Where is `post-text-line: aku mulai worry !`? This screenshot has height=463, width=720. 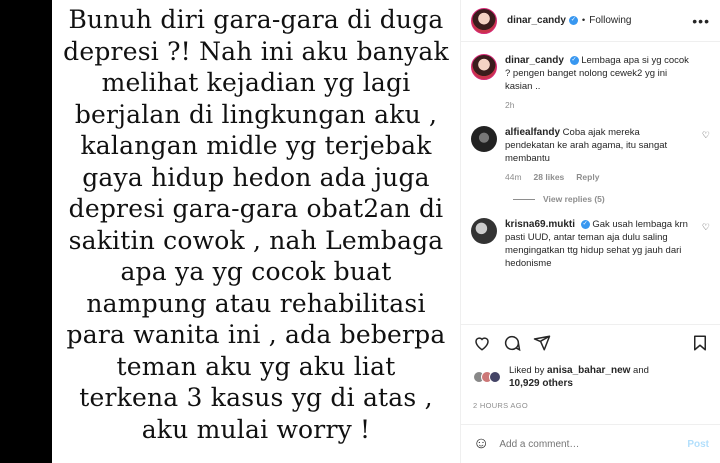 post-text-line: aku mulai worry ! is located at coordinates (256, 429).